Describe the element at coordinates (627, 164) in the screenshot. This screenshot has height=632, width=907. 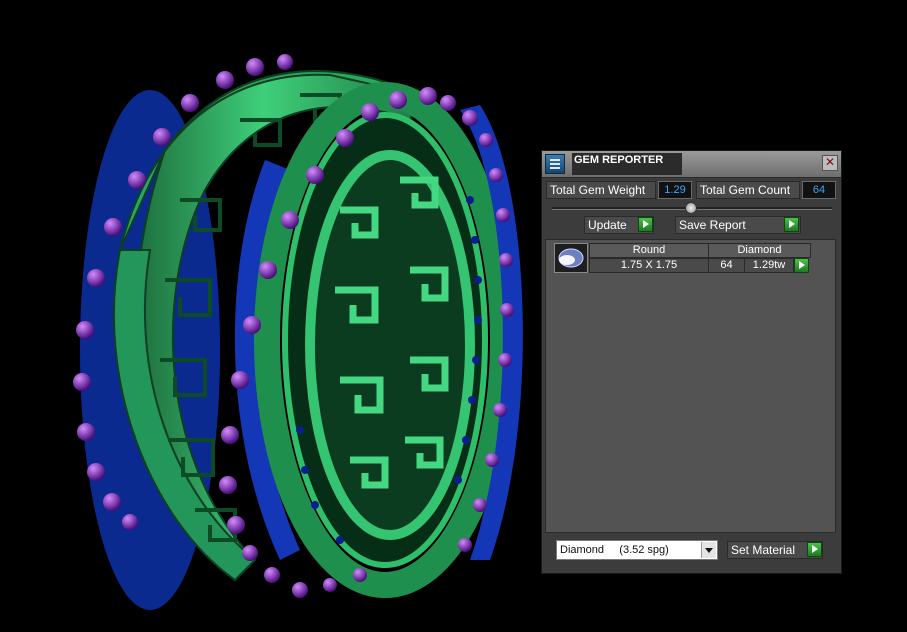
I see `panel-title: GEM REPORTER` at that location.